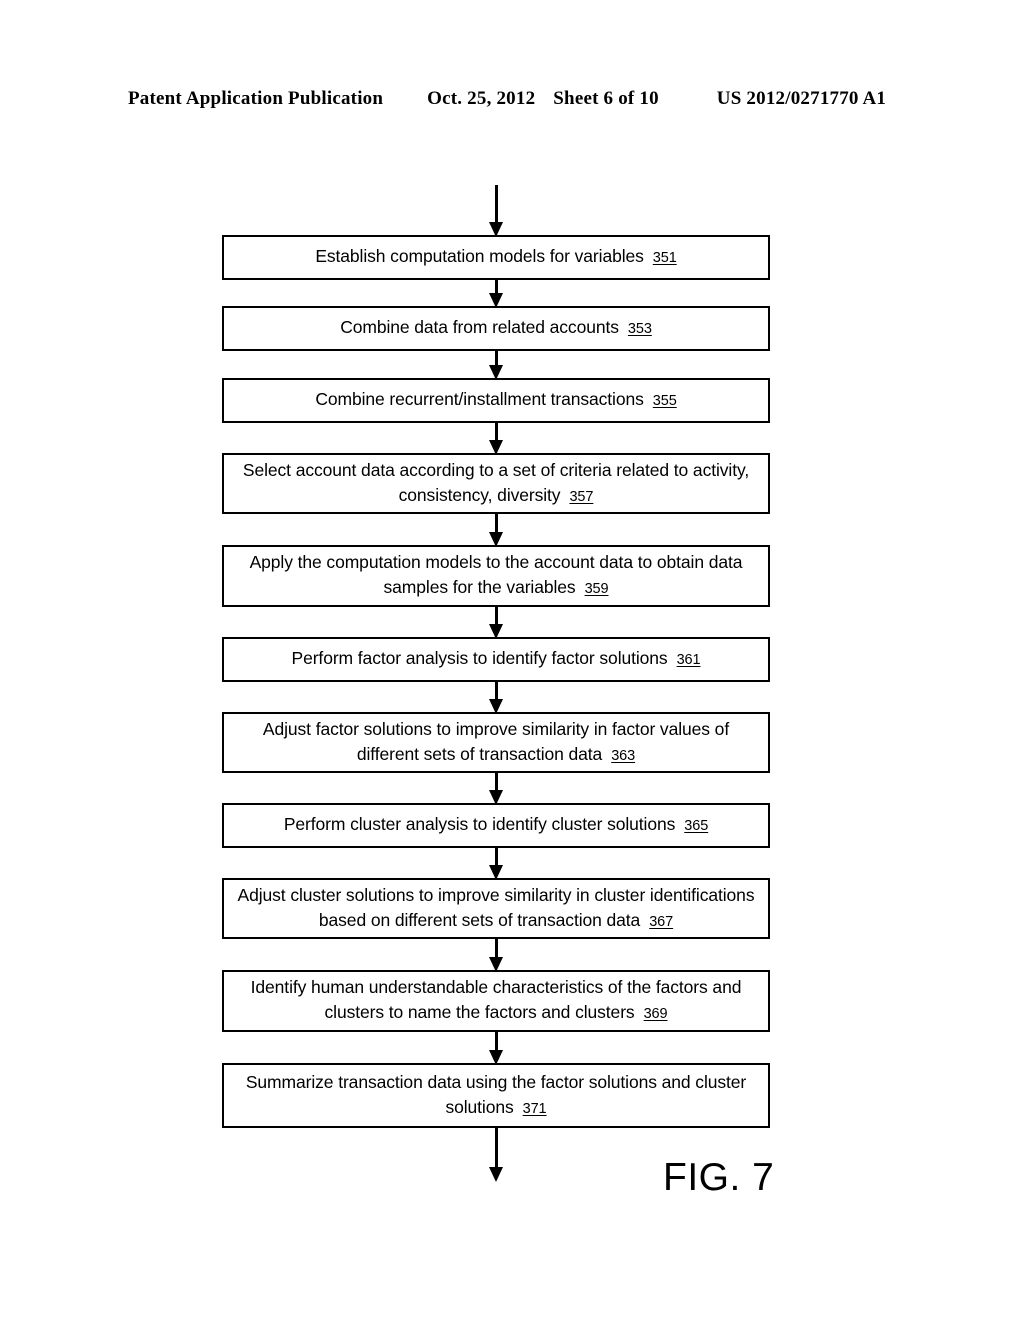  Describe the element at coordinates (639, 329) in the screenshot. I see `flow-step-reference-numeral: 353` at that location.